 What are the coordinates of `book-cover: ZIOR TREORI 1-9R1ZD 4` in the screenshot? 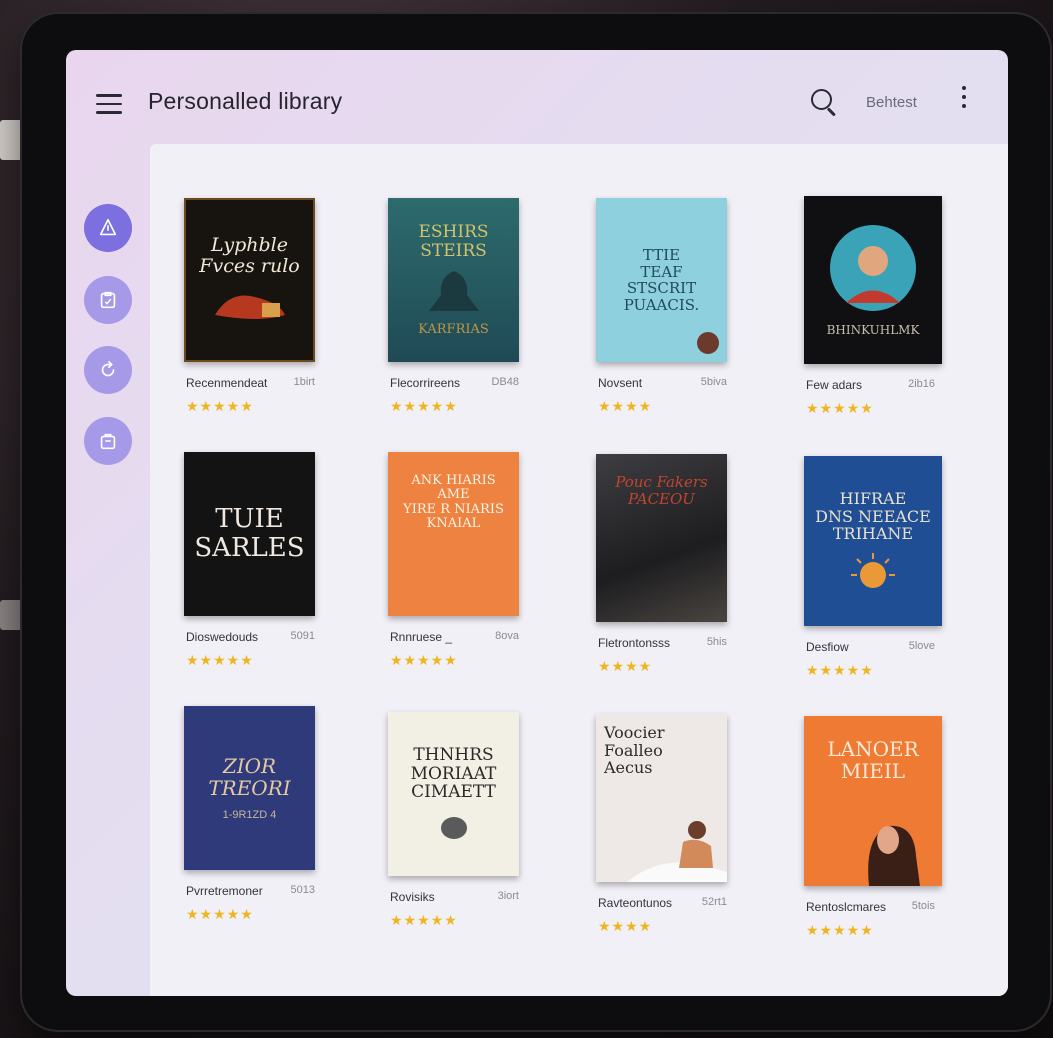 It's located at (249, 788).